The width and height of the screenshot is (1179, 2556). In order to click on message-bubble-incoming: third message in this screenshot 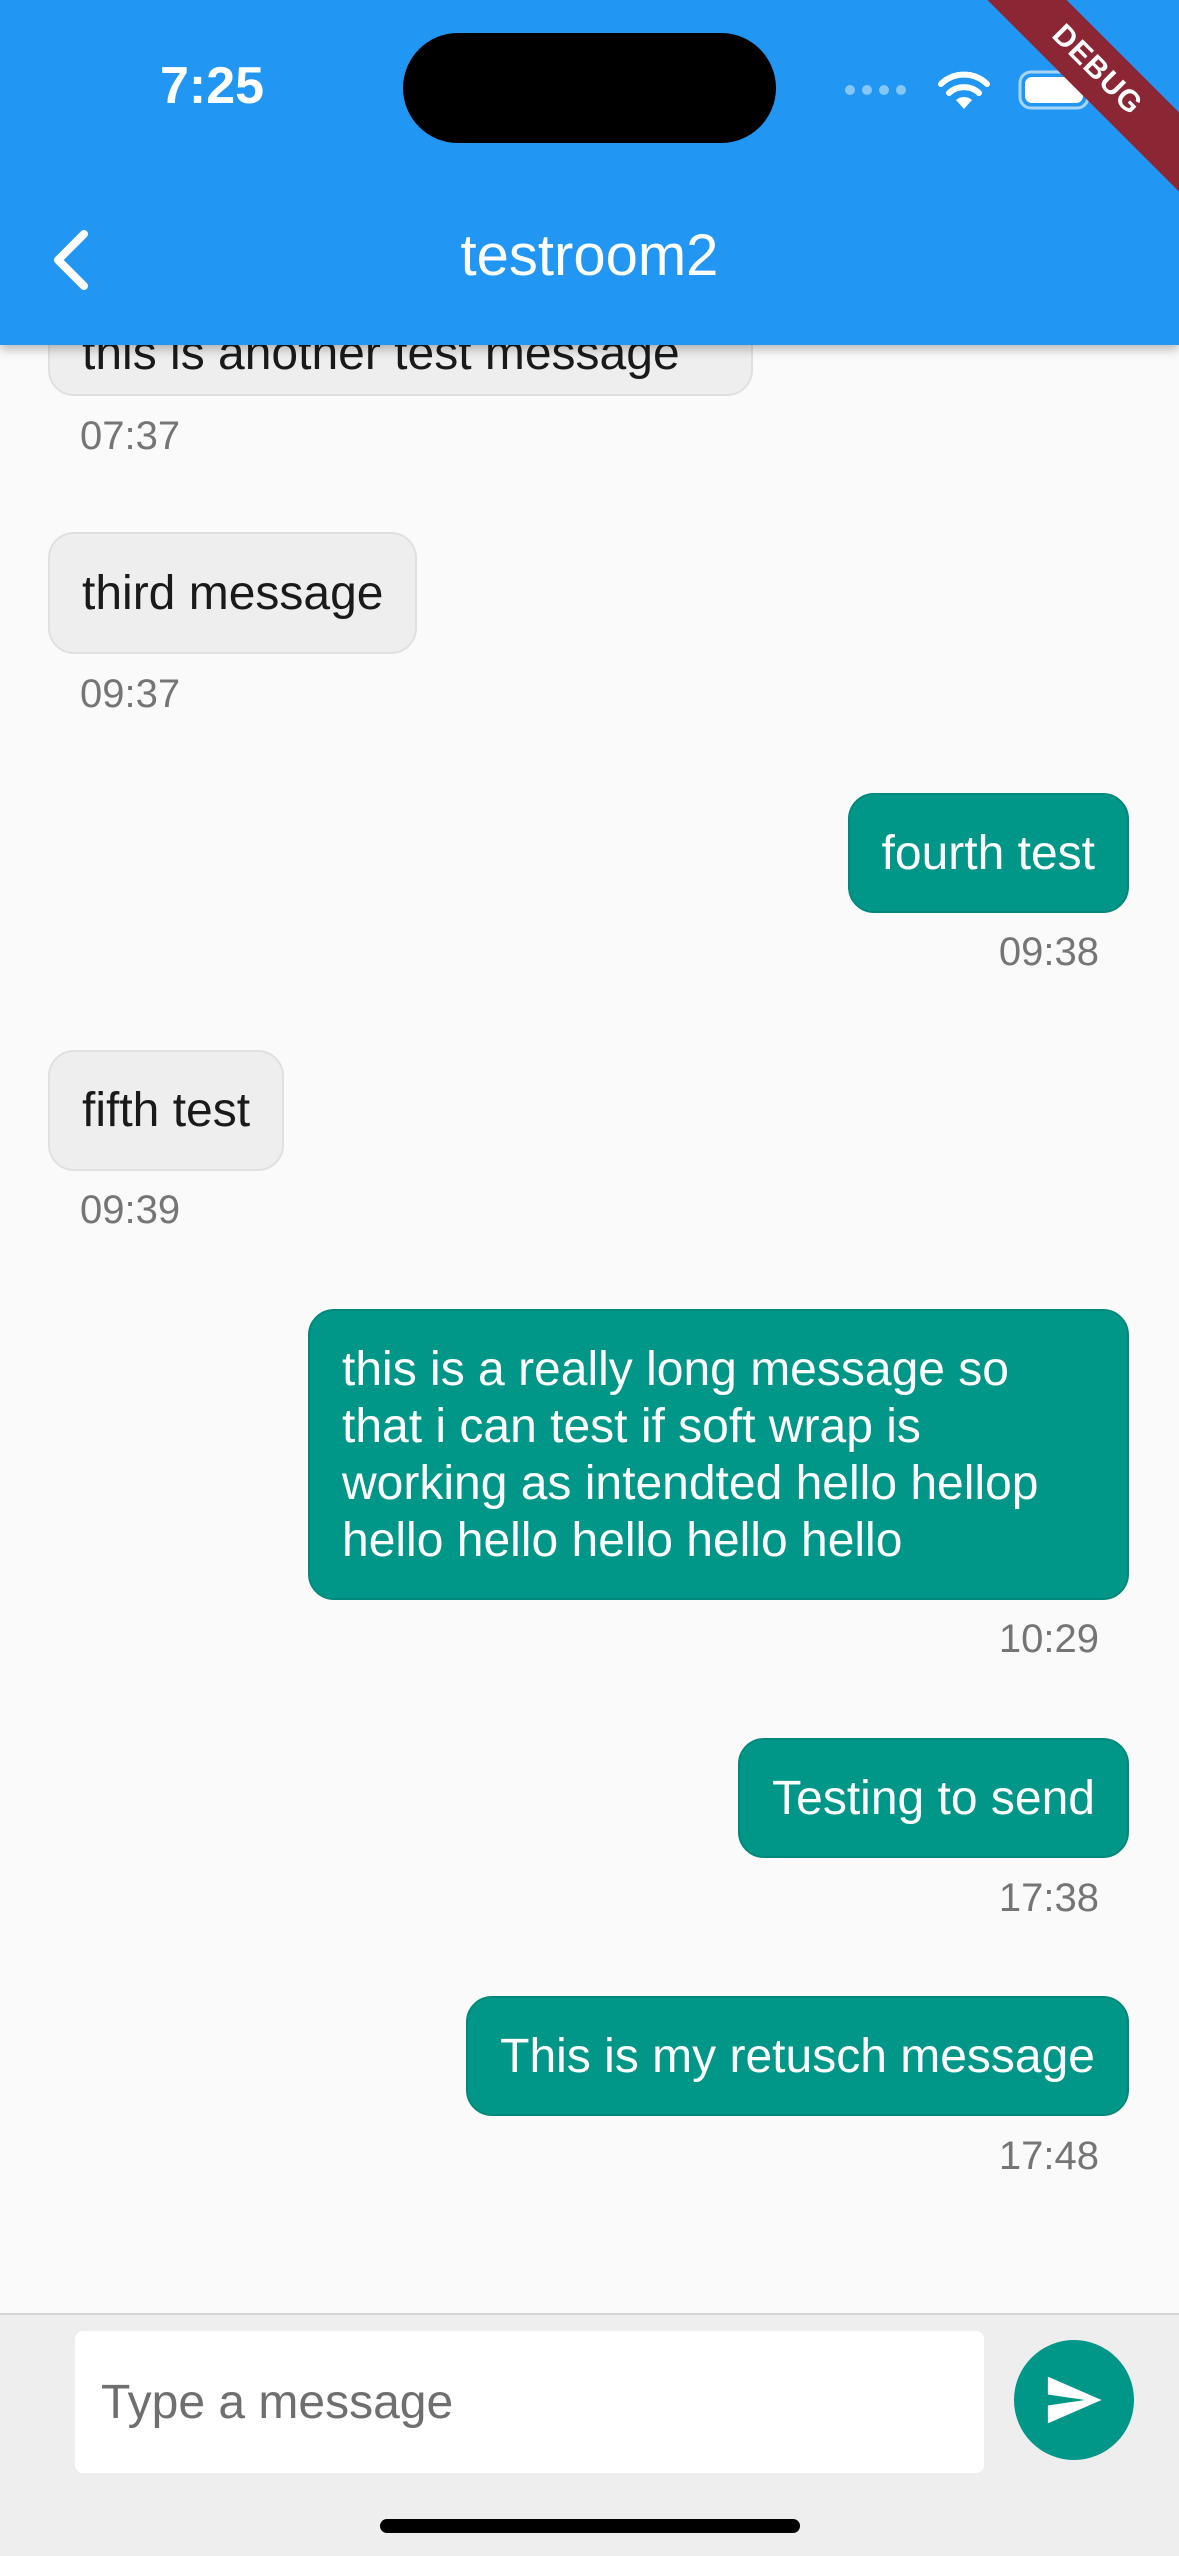, I will do `click(233, 593)`.